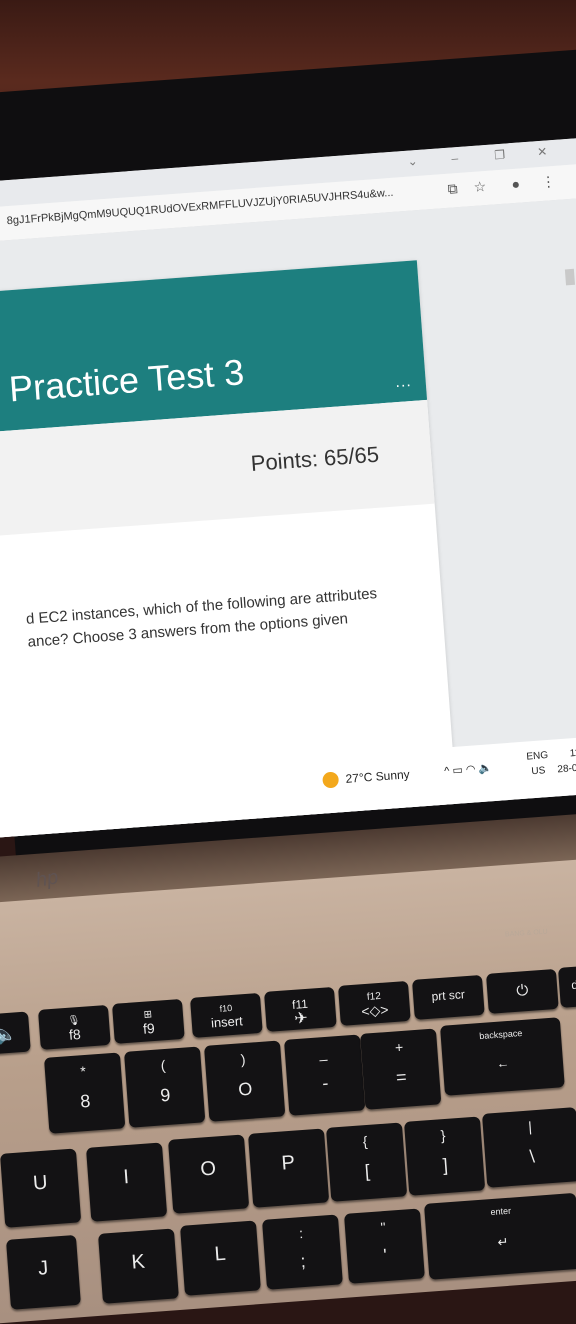 The image size is (576, 1324). I want to click on key-minus-label: -, so click(325, 1083).